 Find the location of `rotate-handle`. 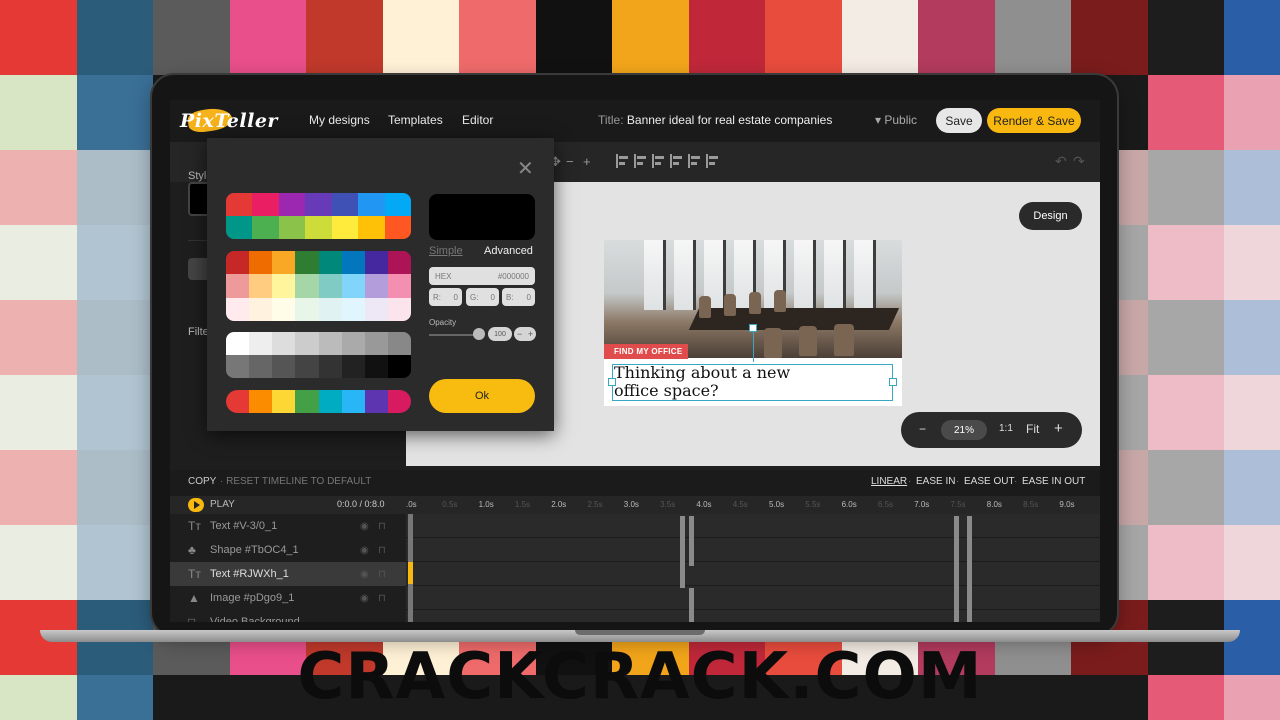

rotate-handle is located at coordinates (753, 328).